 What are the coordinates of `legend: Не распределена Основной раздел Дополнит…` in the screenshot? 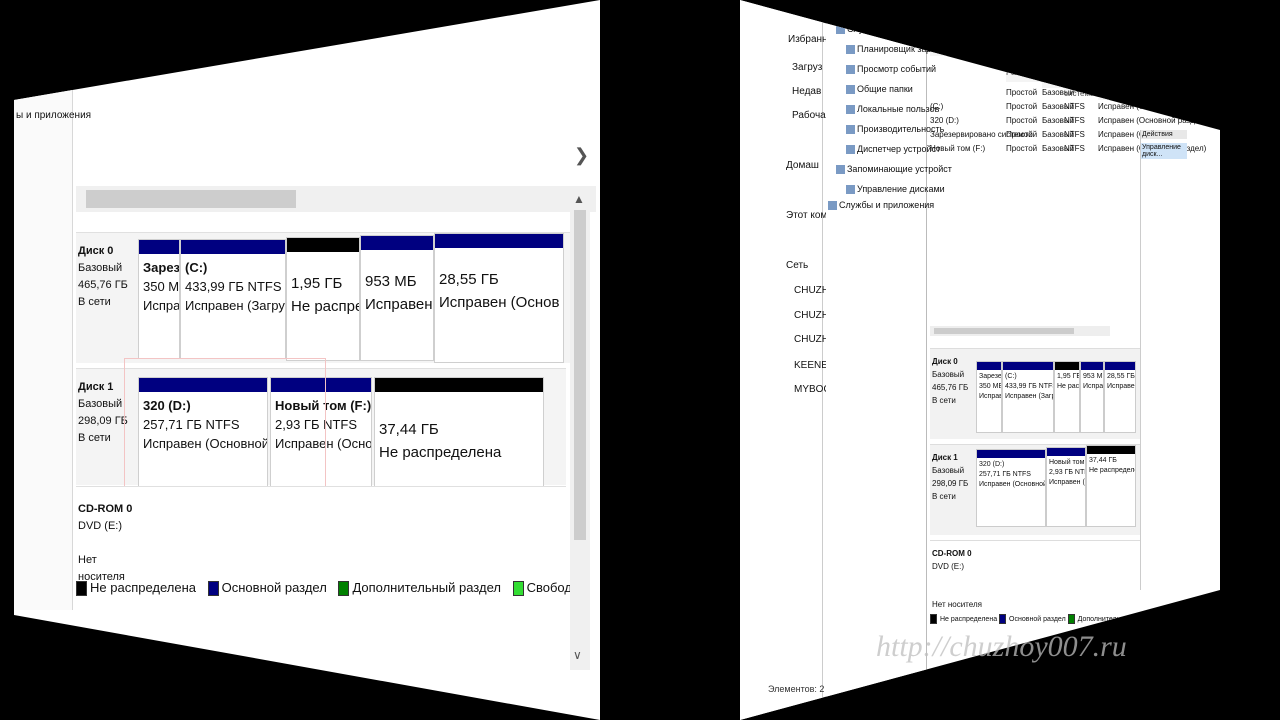 It's located at (1066, 619).